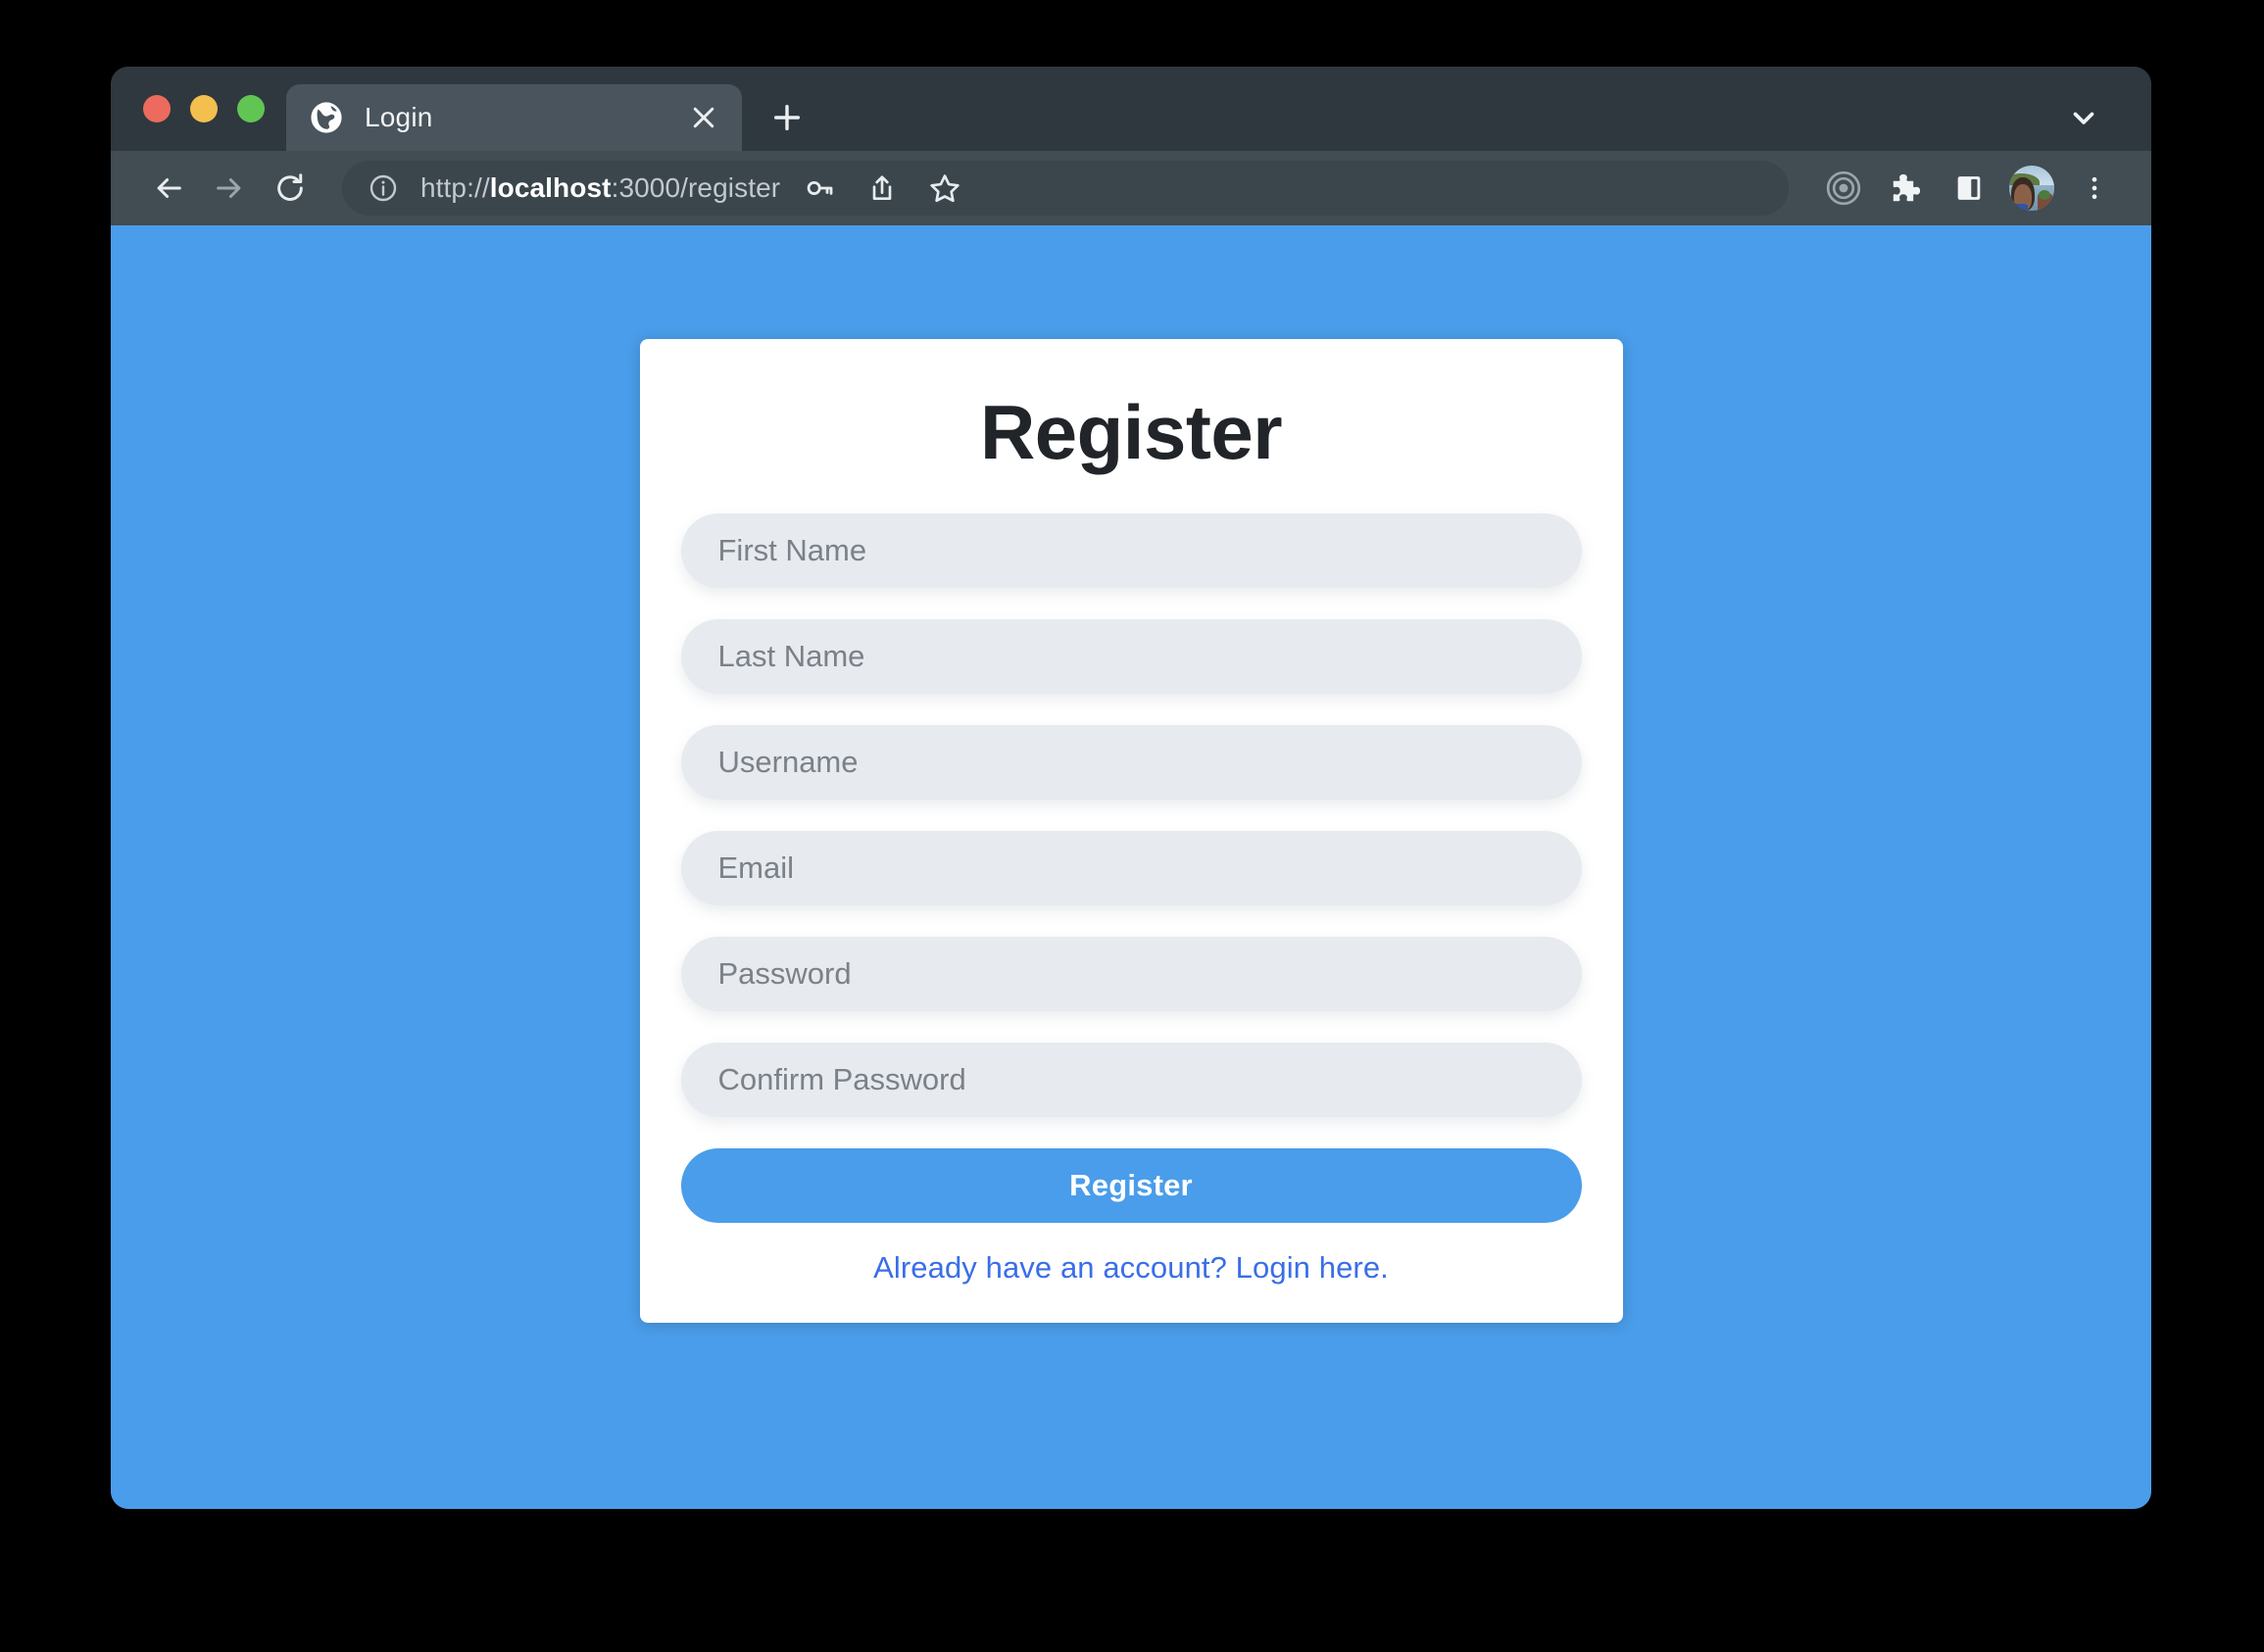 The width and height of the screenshot is (2264, 1652). I want to click on minimize-window-button, so click(204, 108).